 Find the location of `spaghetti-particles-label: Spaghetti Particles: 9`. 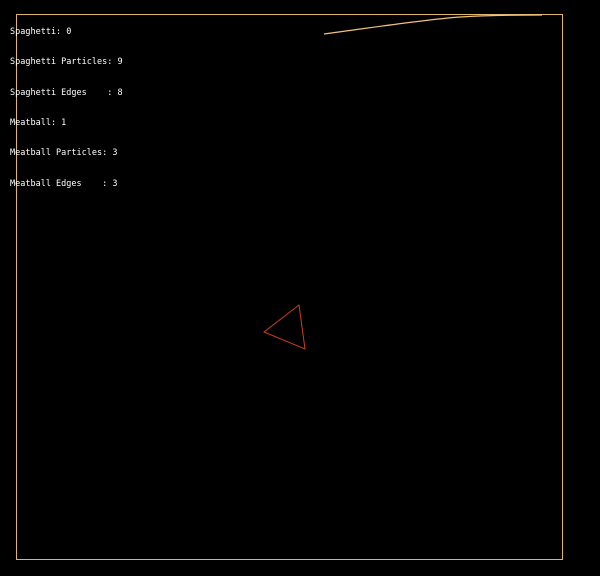

spaghetti-particles-label: Spaghetti Particles: 9 is located at coordinates (66, 62).